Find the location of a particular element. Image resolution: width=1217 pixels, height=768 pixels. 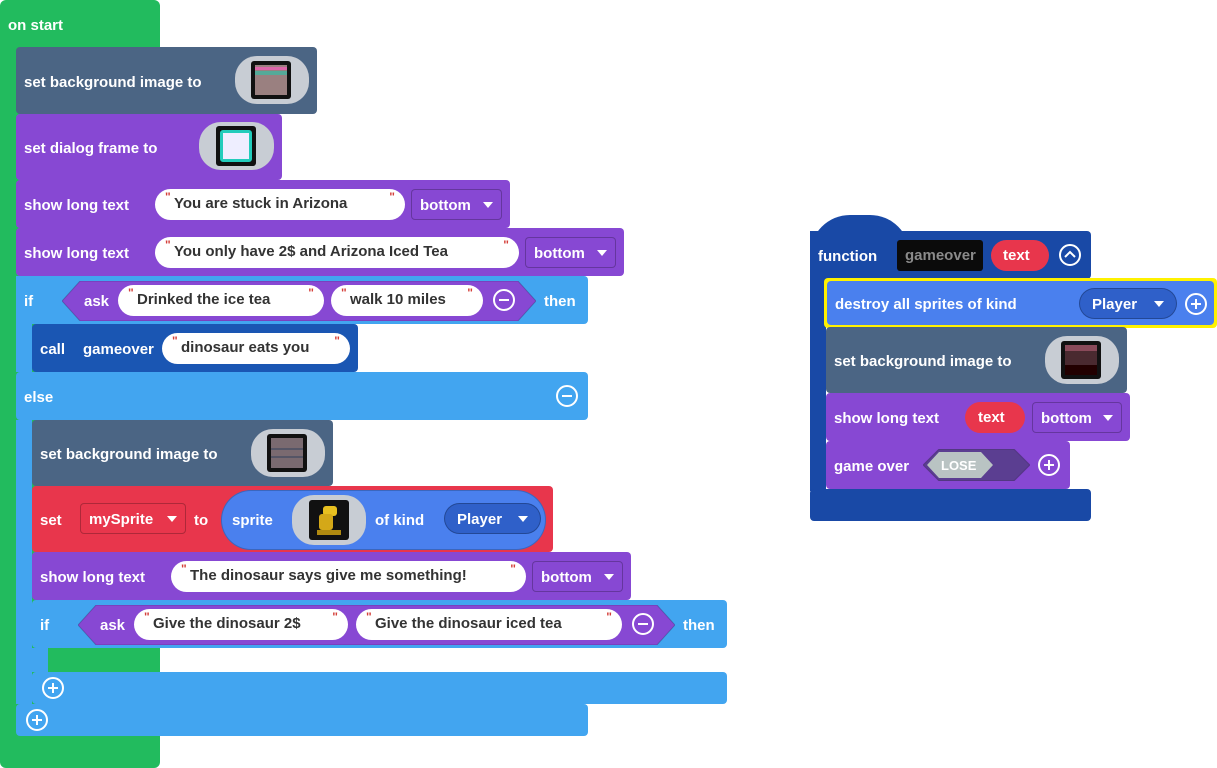

function-label: function is located at coordinates (848, 256).